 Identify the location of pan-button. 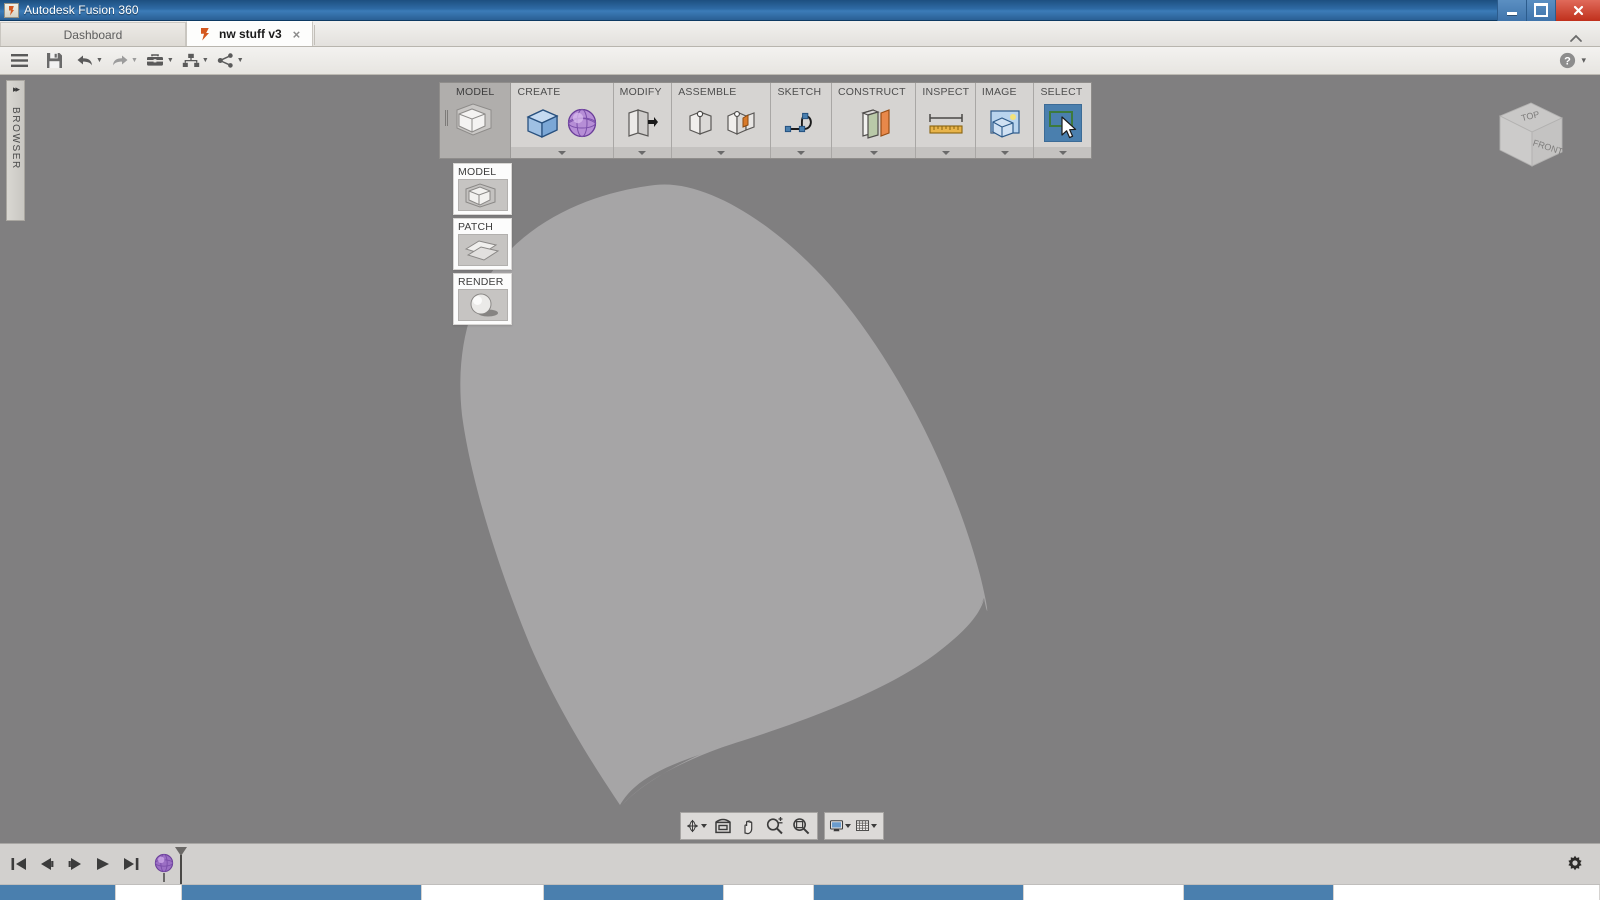
(749, 826).